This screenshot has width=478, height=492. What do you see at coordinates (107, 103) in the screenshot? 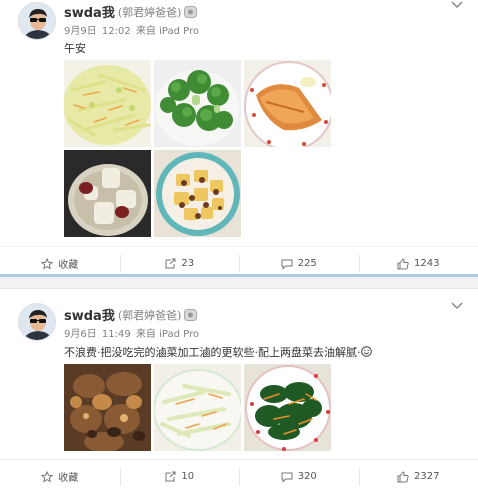
I see `photo-cabbage-salad` at bounding box center [107, 103].